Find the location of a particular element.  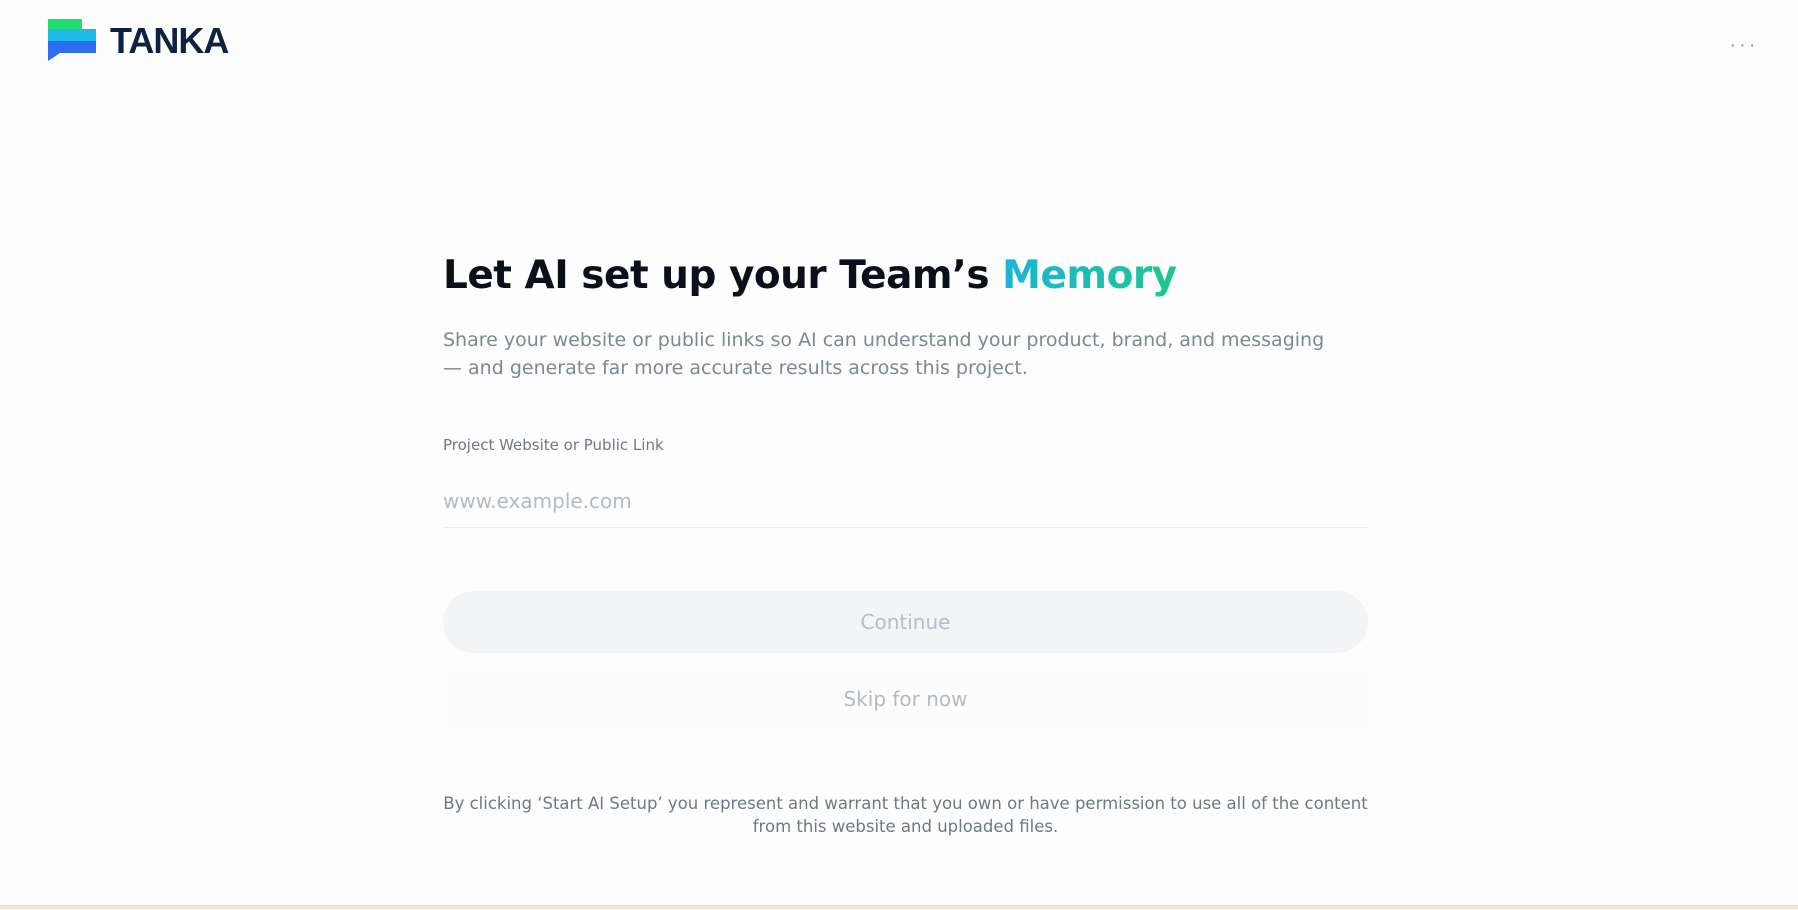

skip-for-now-button: Skip for now is located at coordinates (905, 699).